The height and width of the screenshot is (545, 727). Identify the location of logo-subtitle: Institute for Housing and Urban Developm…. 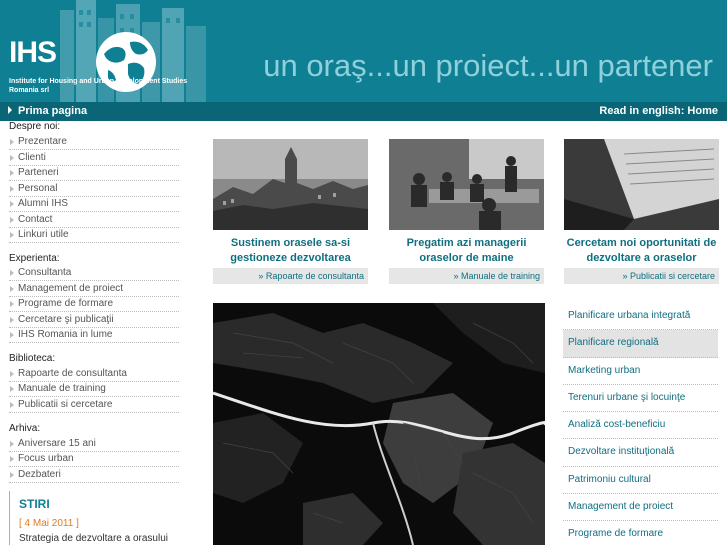
(99, 86).